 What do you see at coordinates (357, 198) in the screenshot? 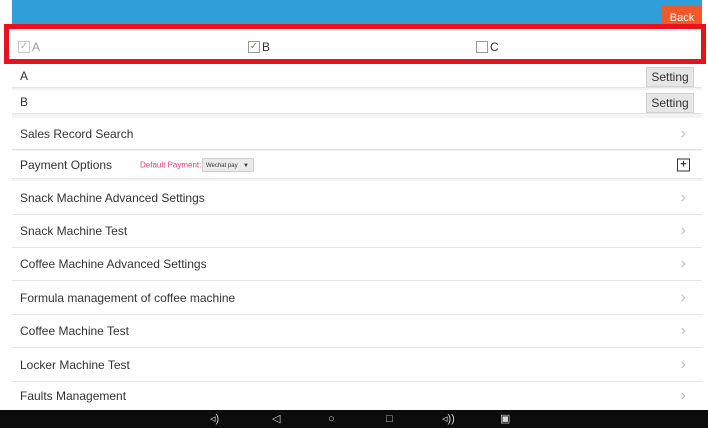
I see `menu-item-snack-advanced-settings: Snack Machine Advanced Settings ›` at bounding box center [357, 198].